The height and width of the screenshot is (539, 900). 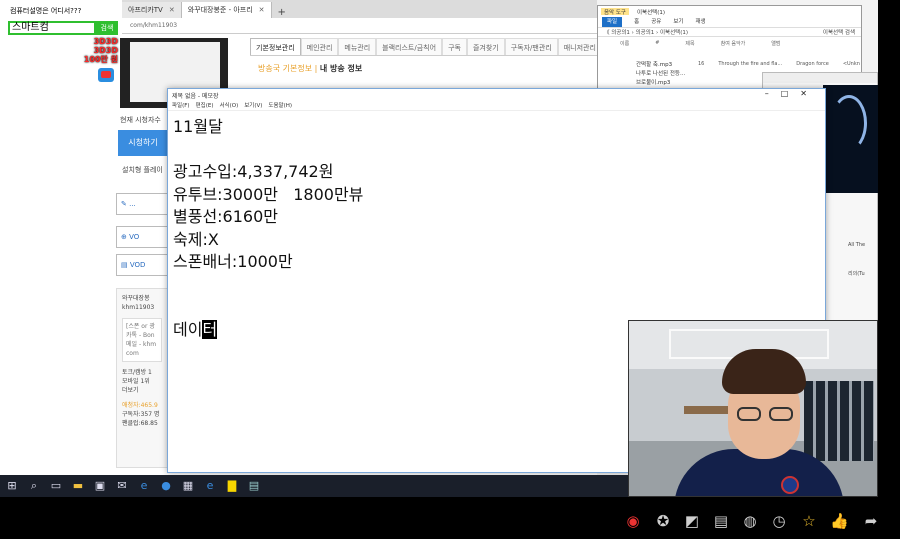 I want to click on address-bar: com/khm11903, so click(x=359, y=26).